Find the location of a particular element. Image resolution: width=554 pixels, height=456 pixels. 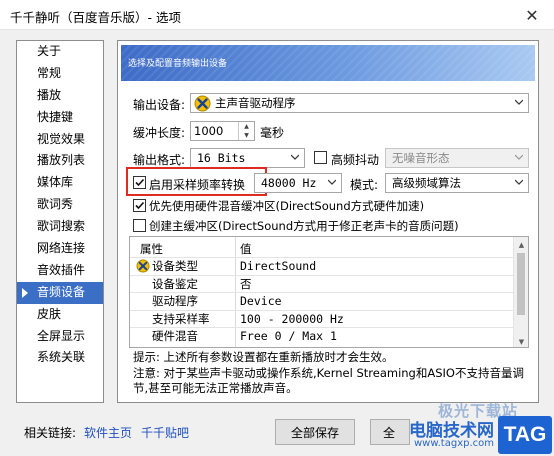

sidebar-item: 音效插件 is located at coordinates (60, 271).